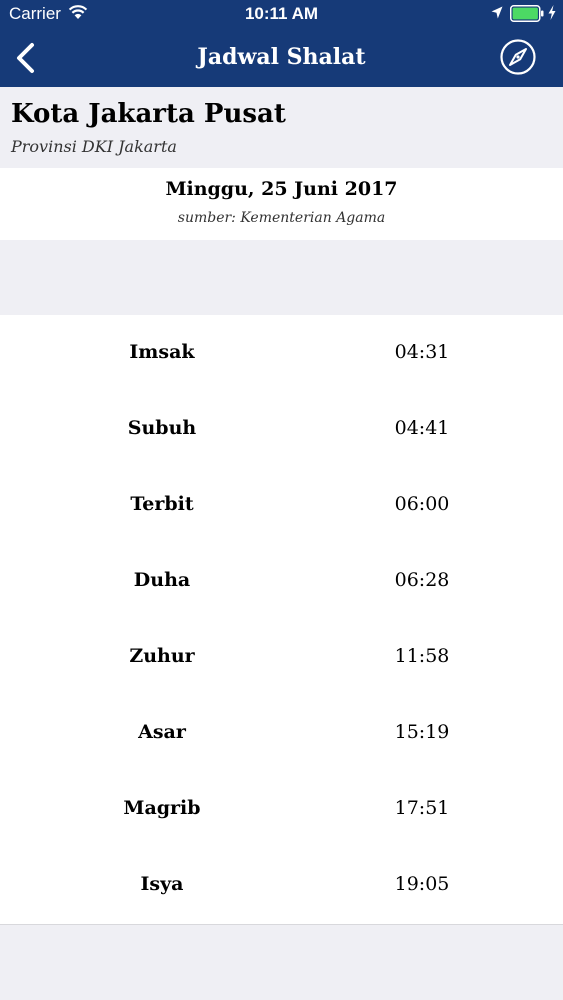  Describe the element at coordinates (281, 505) in the screenshot. I see `prayer-row-terbit: Terbit 06:00` at that location.